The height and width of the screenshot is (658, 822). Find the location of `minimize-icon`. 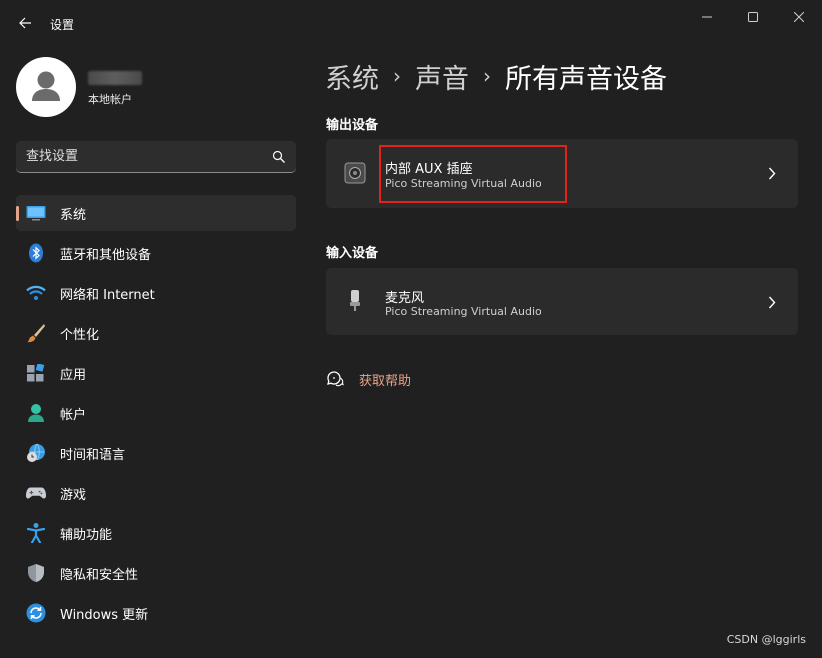

minimize-icon is located at coordinates (707, 17).